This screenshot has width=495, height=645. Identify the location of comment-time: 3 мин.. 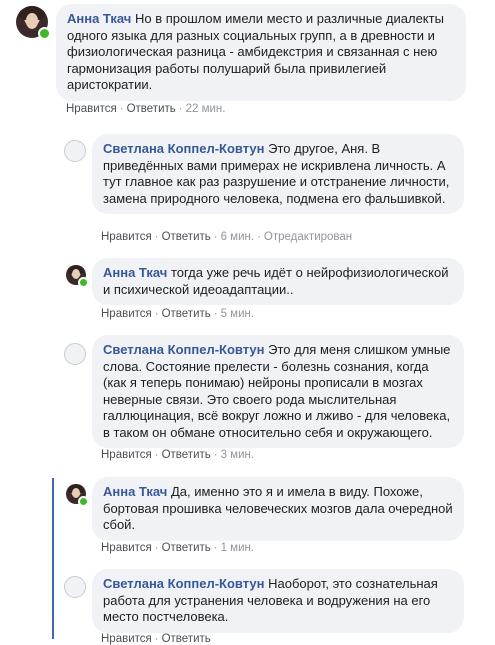
(237, 455).